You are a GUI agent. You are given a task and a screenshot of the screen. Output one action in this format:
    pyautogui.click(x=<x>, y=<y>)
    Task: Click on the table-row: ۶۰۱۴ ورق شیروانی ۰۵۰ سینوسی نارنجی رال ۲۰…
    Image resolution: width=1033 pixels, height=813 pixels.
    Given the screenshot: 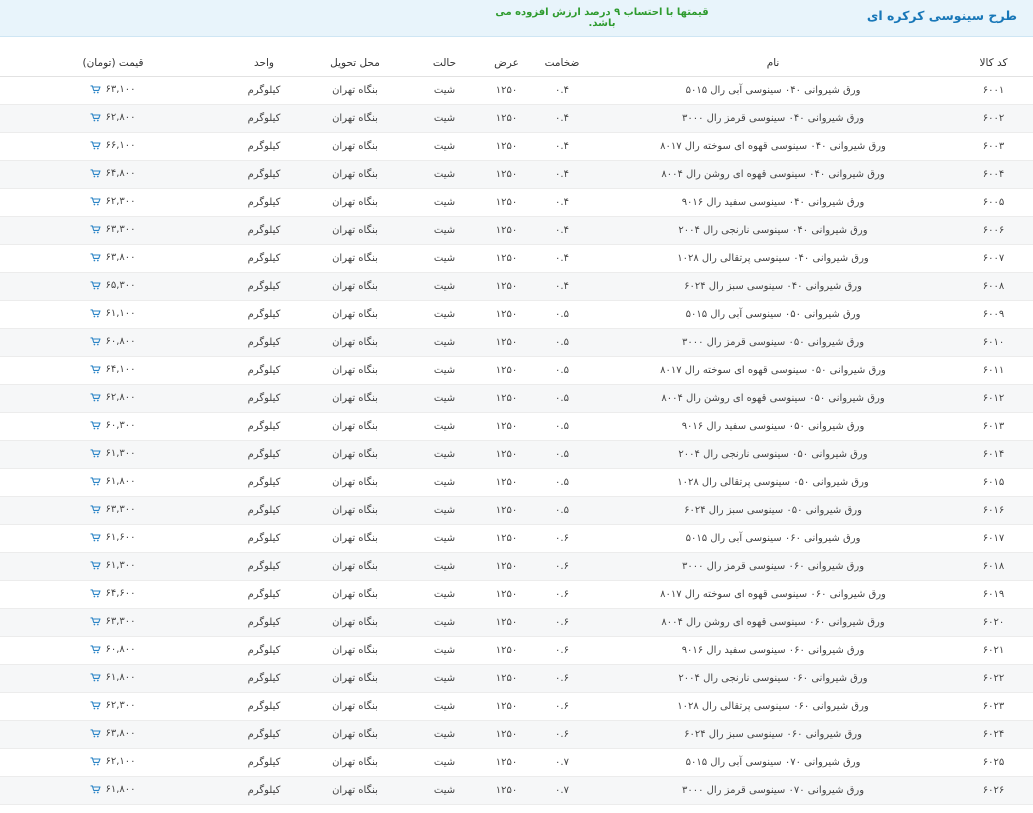 What is the action you would take?
    pyautogui.click(x=516, y=454)
    